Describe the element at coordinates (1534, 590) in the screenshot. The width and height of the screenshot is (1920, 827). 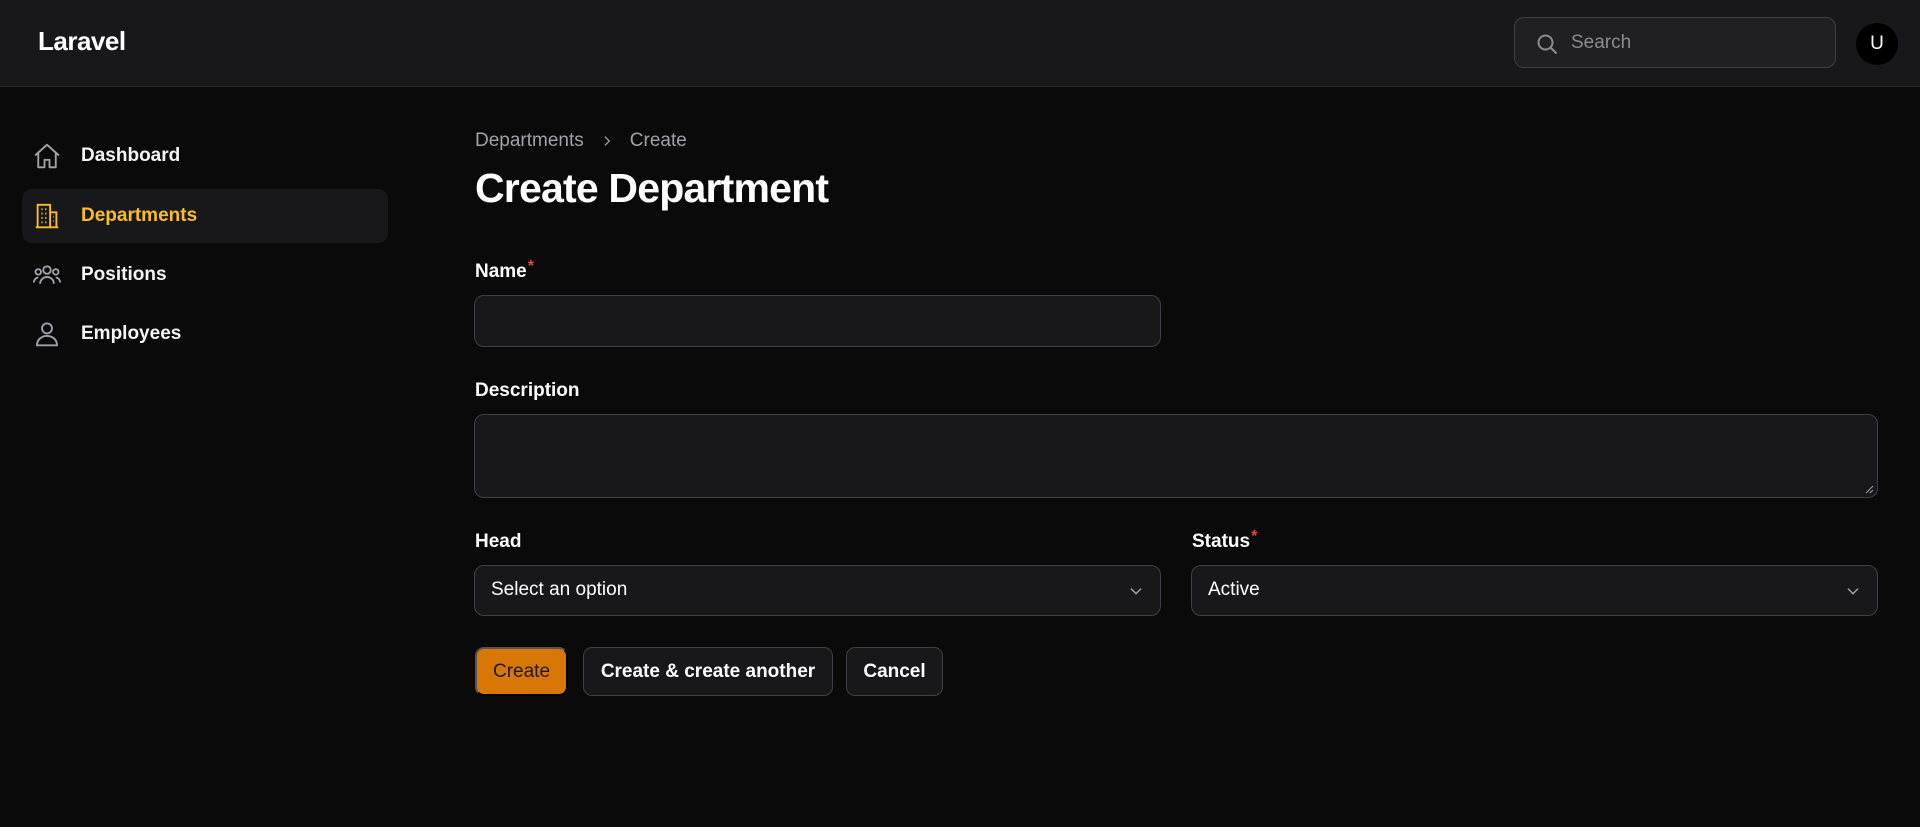
I see `status-select: Active` at that location.